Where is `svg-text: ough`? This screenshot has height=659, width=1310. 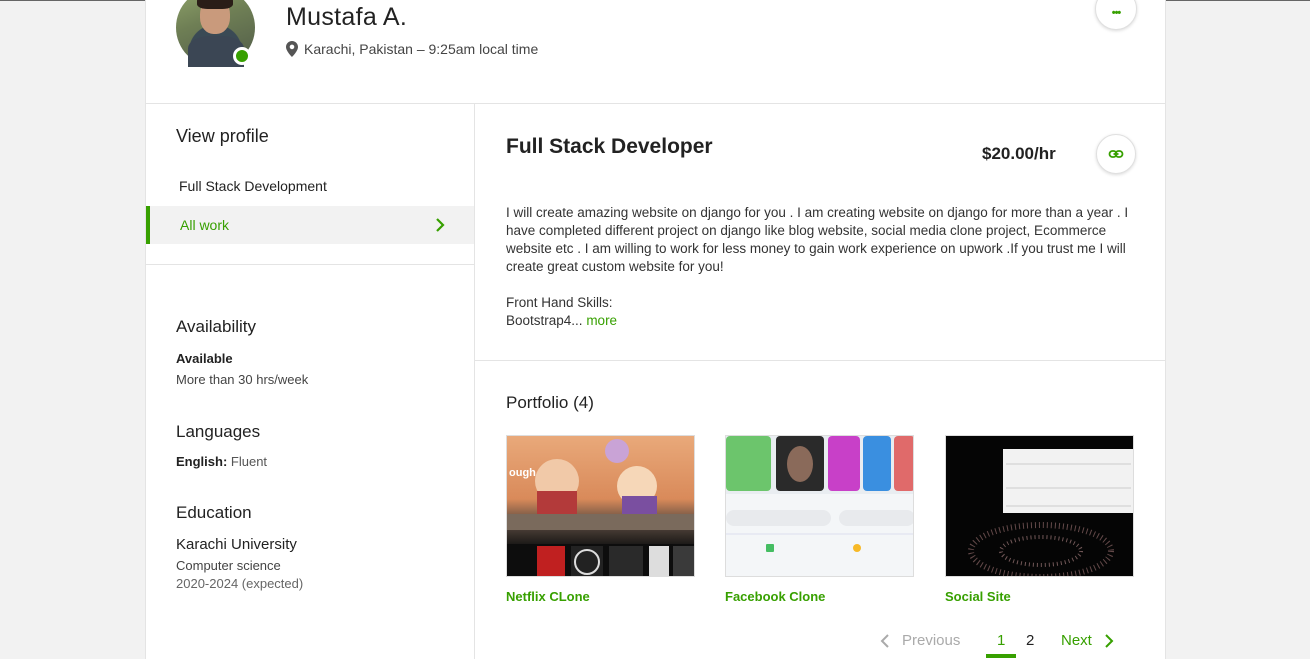 svg-text: ough is located at coordinates (522, 473).